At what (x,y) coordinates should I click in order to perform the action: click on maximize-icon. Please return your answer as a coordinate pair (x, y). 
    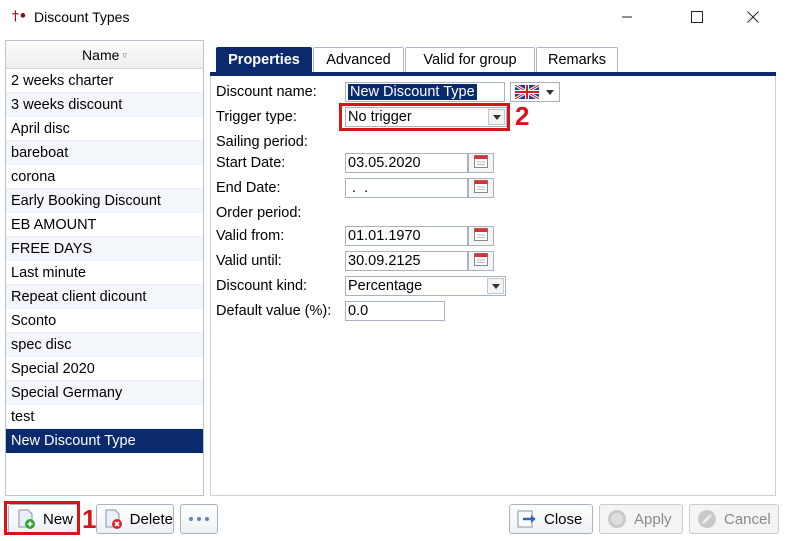
    Looking at the image, I should click on (697, 17).